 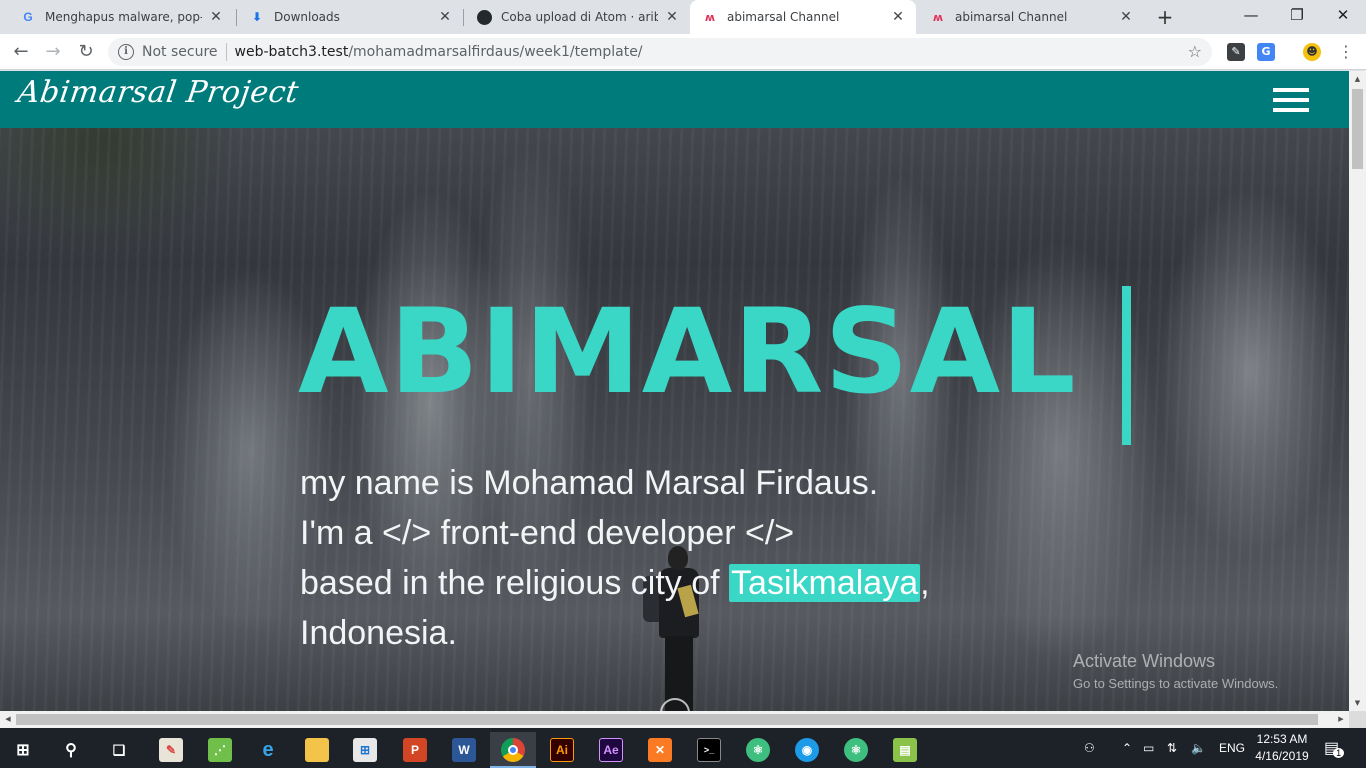 I want to click on tab-downloads: ⬇ Downloads ✕, so click(x=350, y=17).